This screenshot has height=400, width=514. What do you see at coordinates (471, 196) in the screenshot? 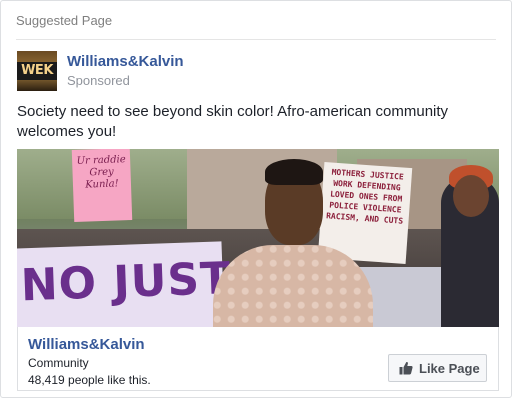
I see `photo-person-right-head` at bounding box center [471, 196].